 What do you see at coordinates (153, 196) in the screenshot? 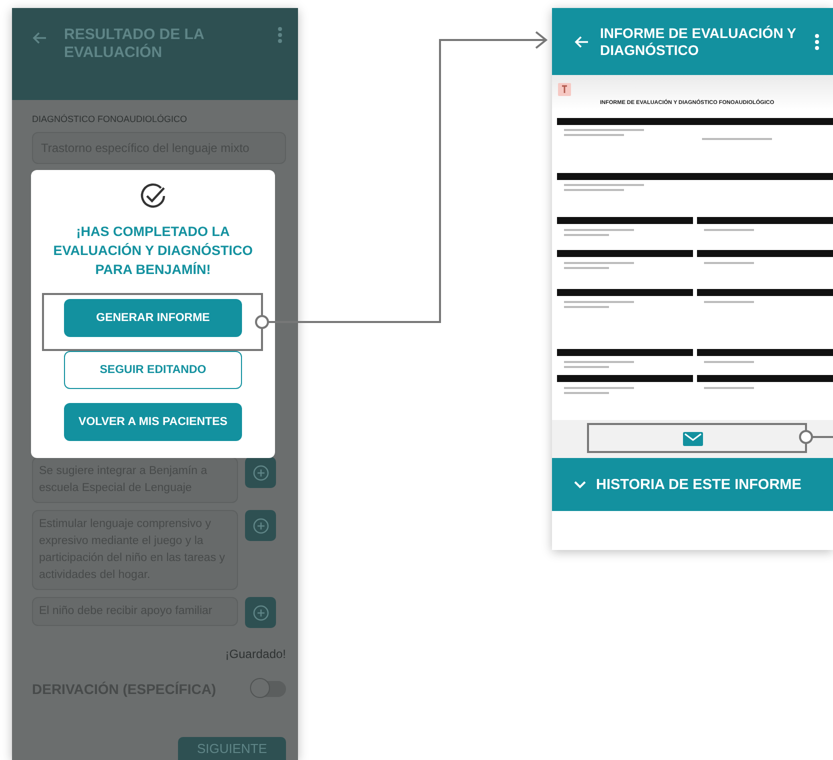
I see `check-circle-icon` at bounding box center [153, 196].